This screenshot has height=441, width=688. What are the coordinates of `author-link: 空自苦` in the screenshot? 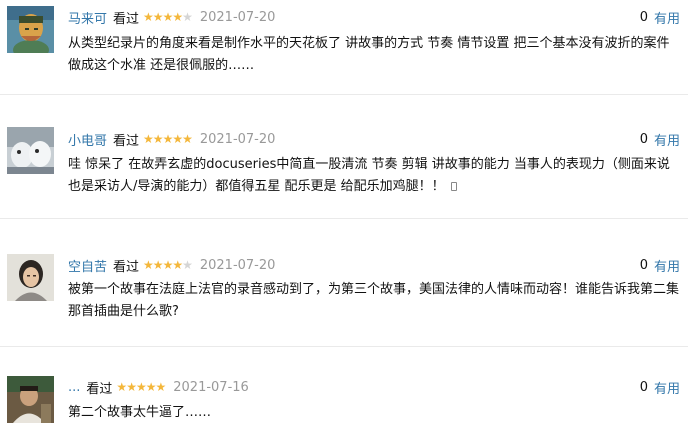 It's located at (87, 265).